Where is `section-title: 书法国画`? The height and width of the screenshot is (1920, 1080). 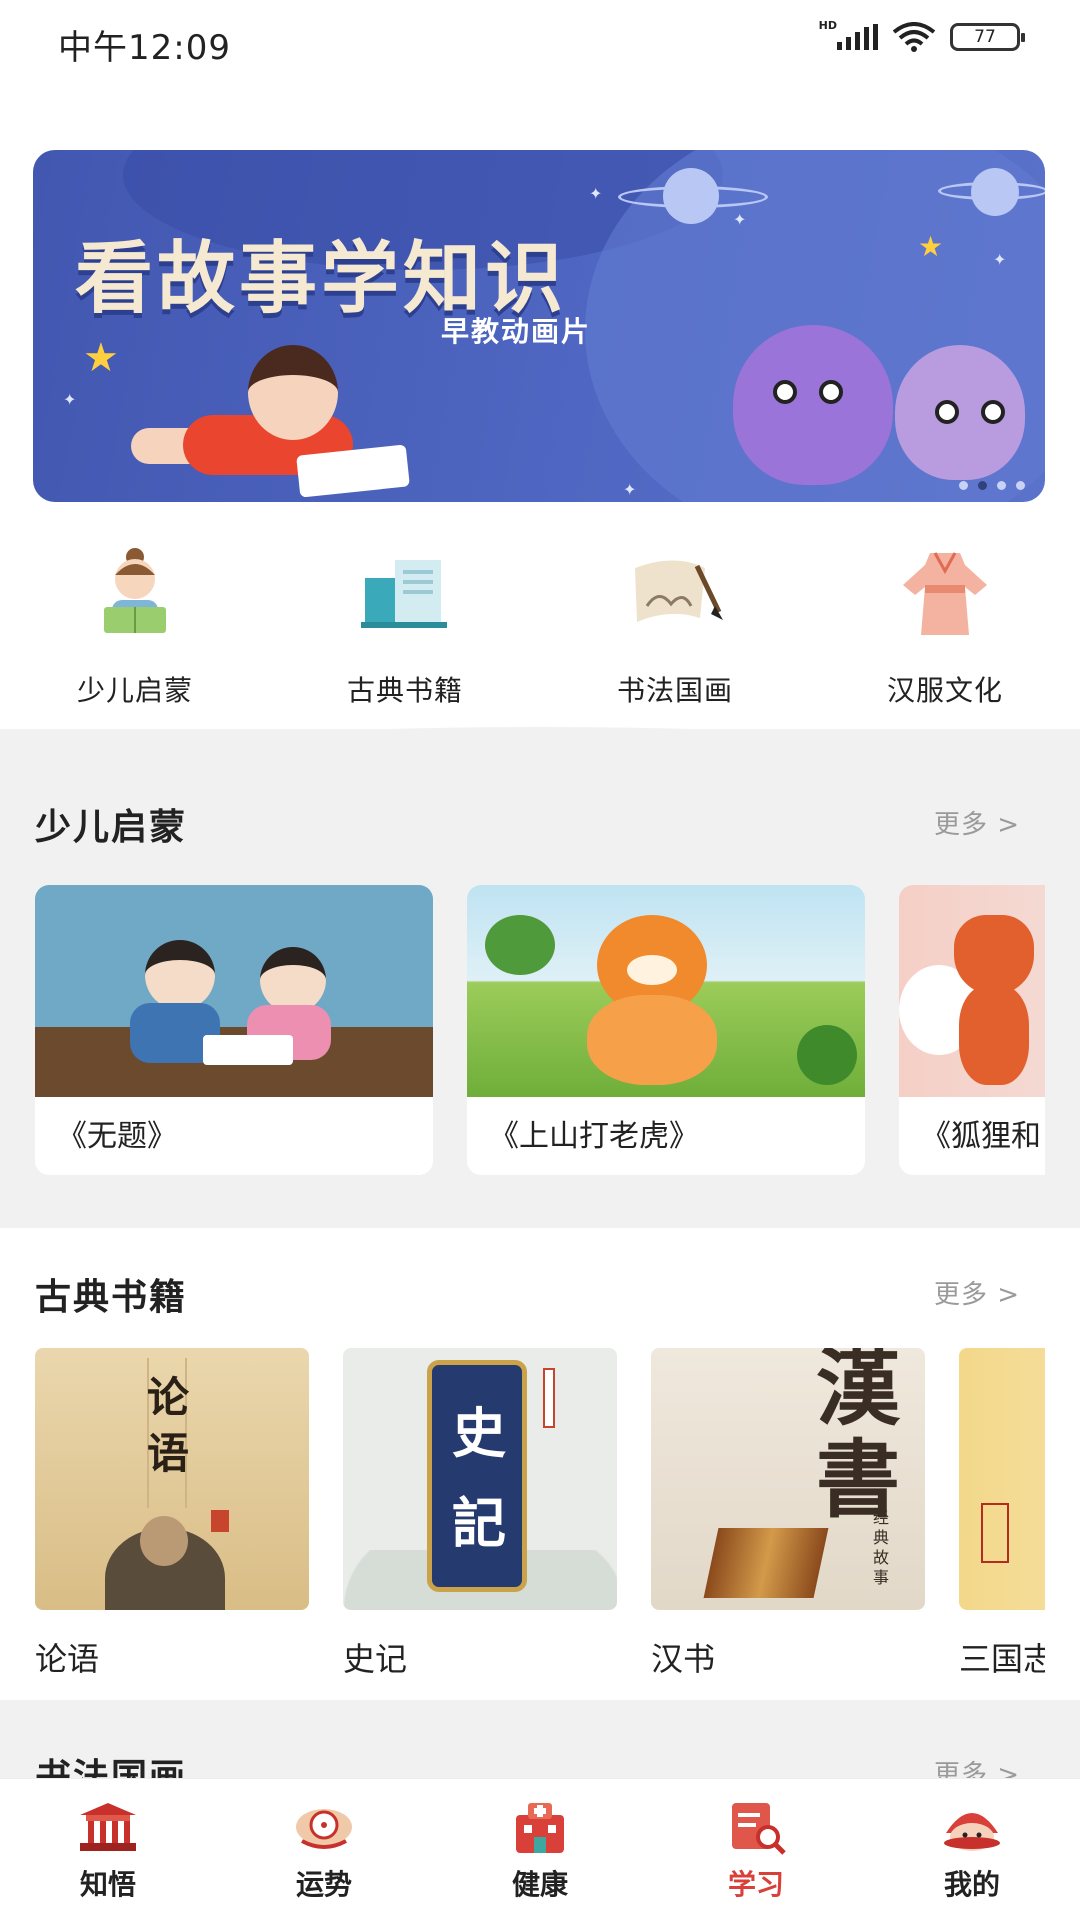 section-title: 书法国画 is located at coordinates (111, 1768).